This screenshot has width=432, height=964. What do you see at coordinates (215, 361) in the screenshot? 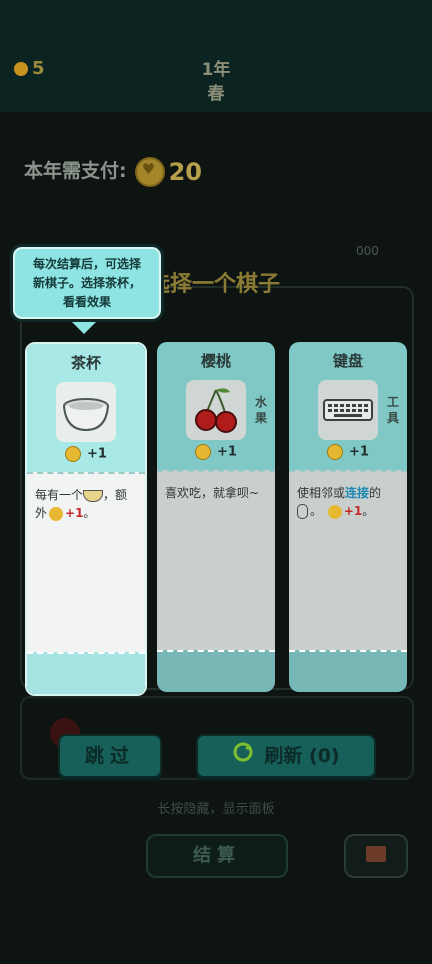
I see `card-name: 樱桃` at bounding box center [215, 361].